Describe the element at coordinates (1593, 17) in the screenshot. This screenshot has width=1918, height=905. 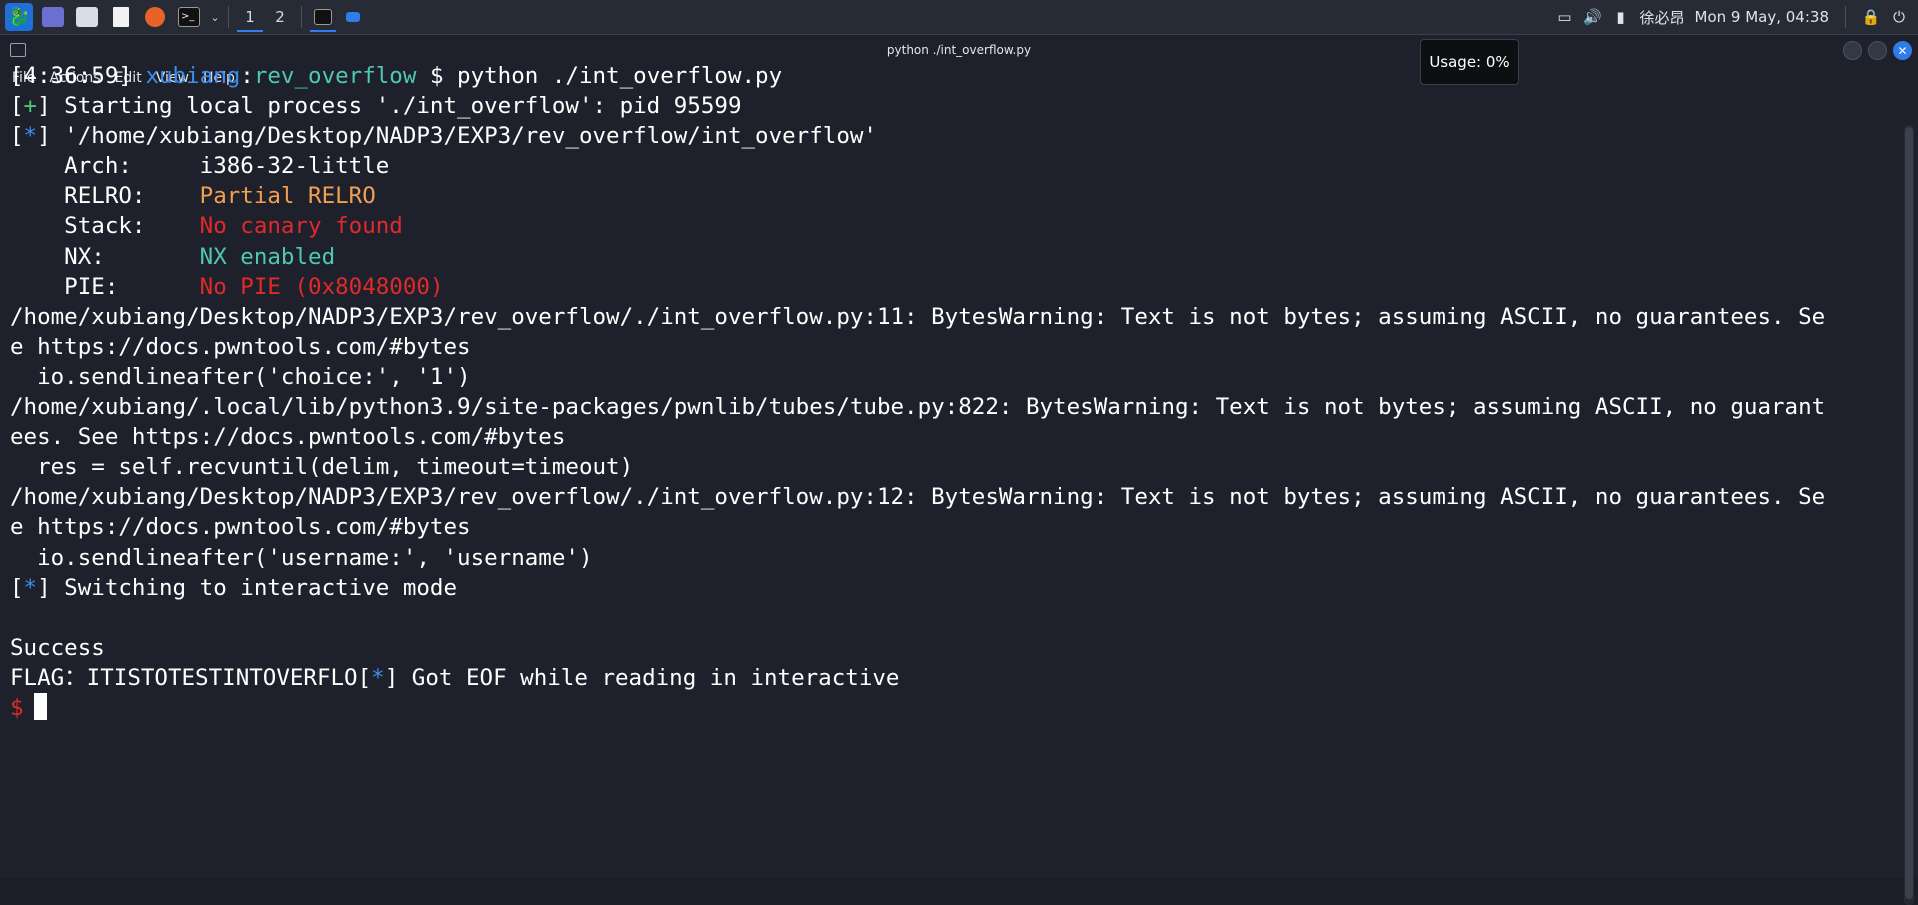
I see `volume-icon: 🔊` at that location.